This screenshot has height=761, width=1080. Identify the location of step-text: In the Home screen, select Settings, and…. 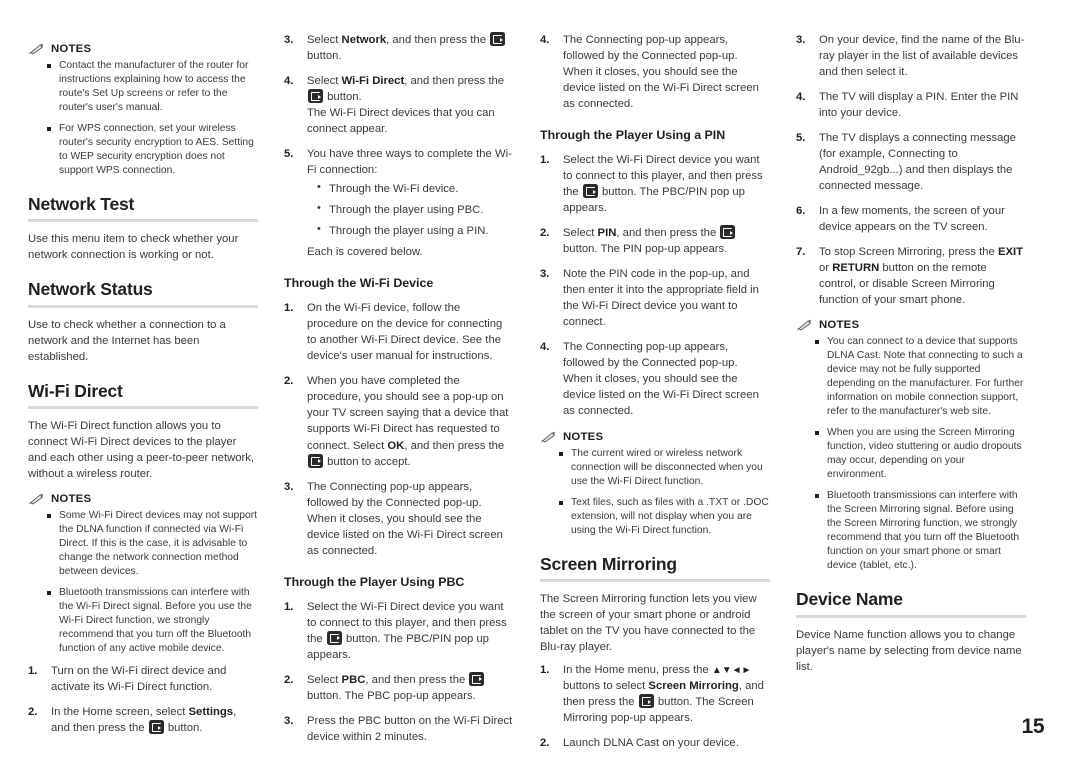
(144, 720).